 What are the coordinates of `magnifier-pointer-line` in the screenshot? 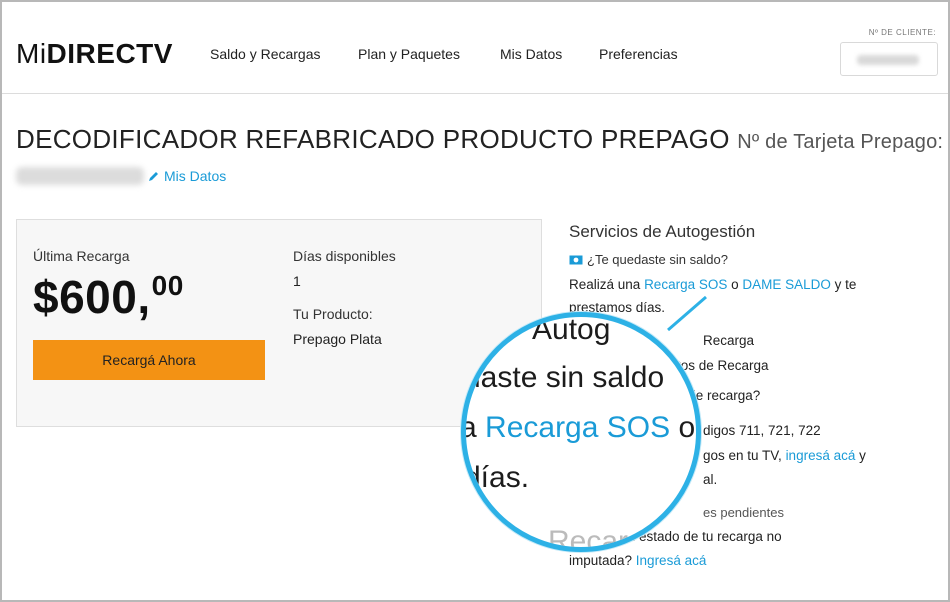 It's located at (687, 313).